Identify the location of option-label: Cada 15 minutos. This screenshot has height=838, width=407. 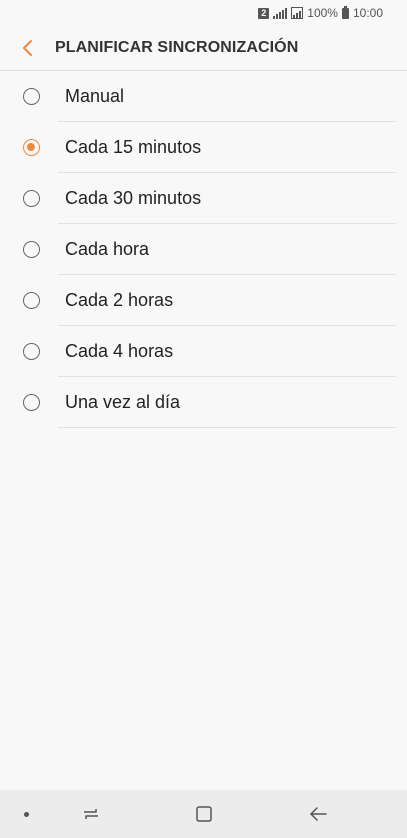
(133, 147).